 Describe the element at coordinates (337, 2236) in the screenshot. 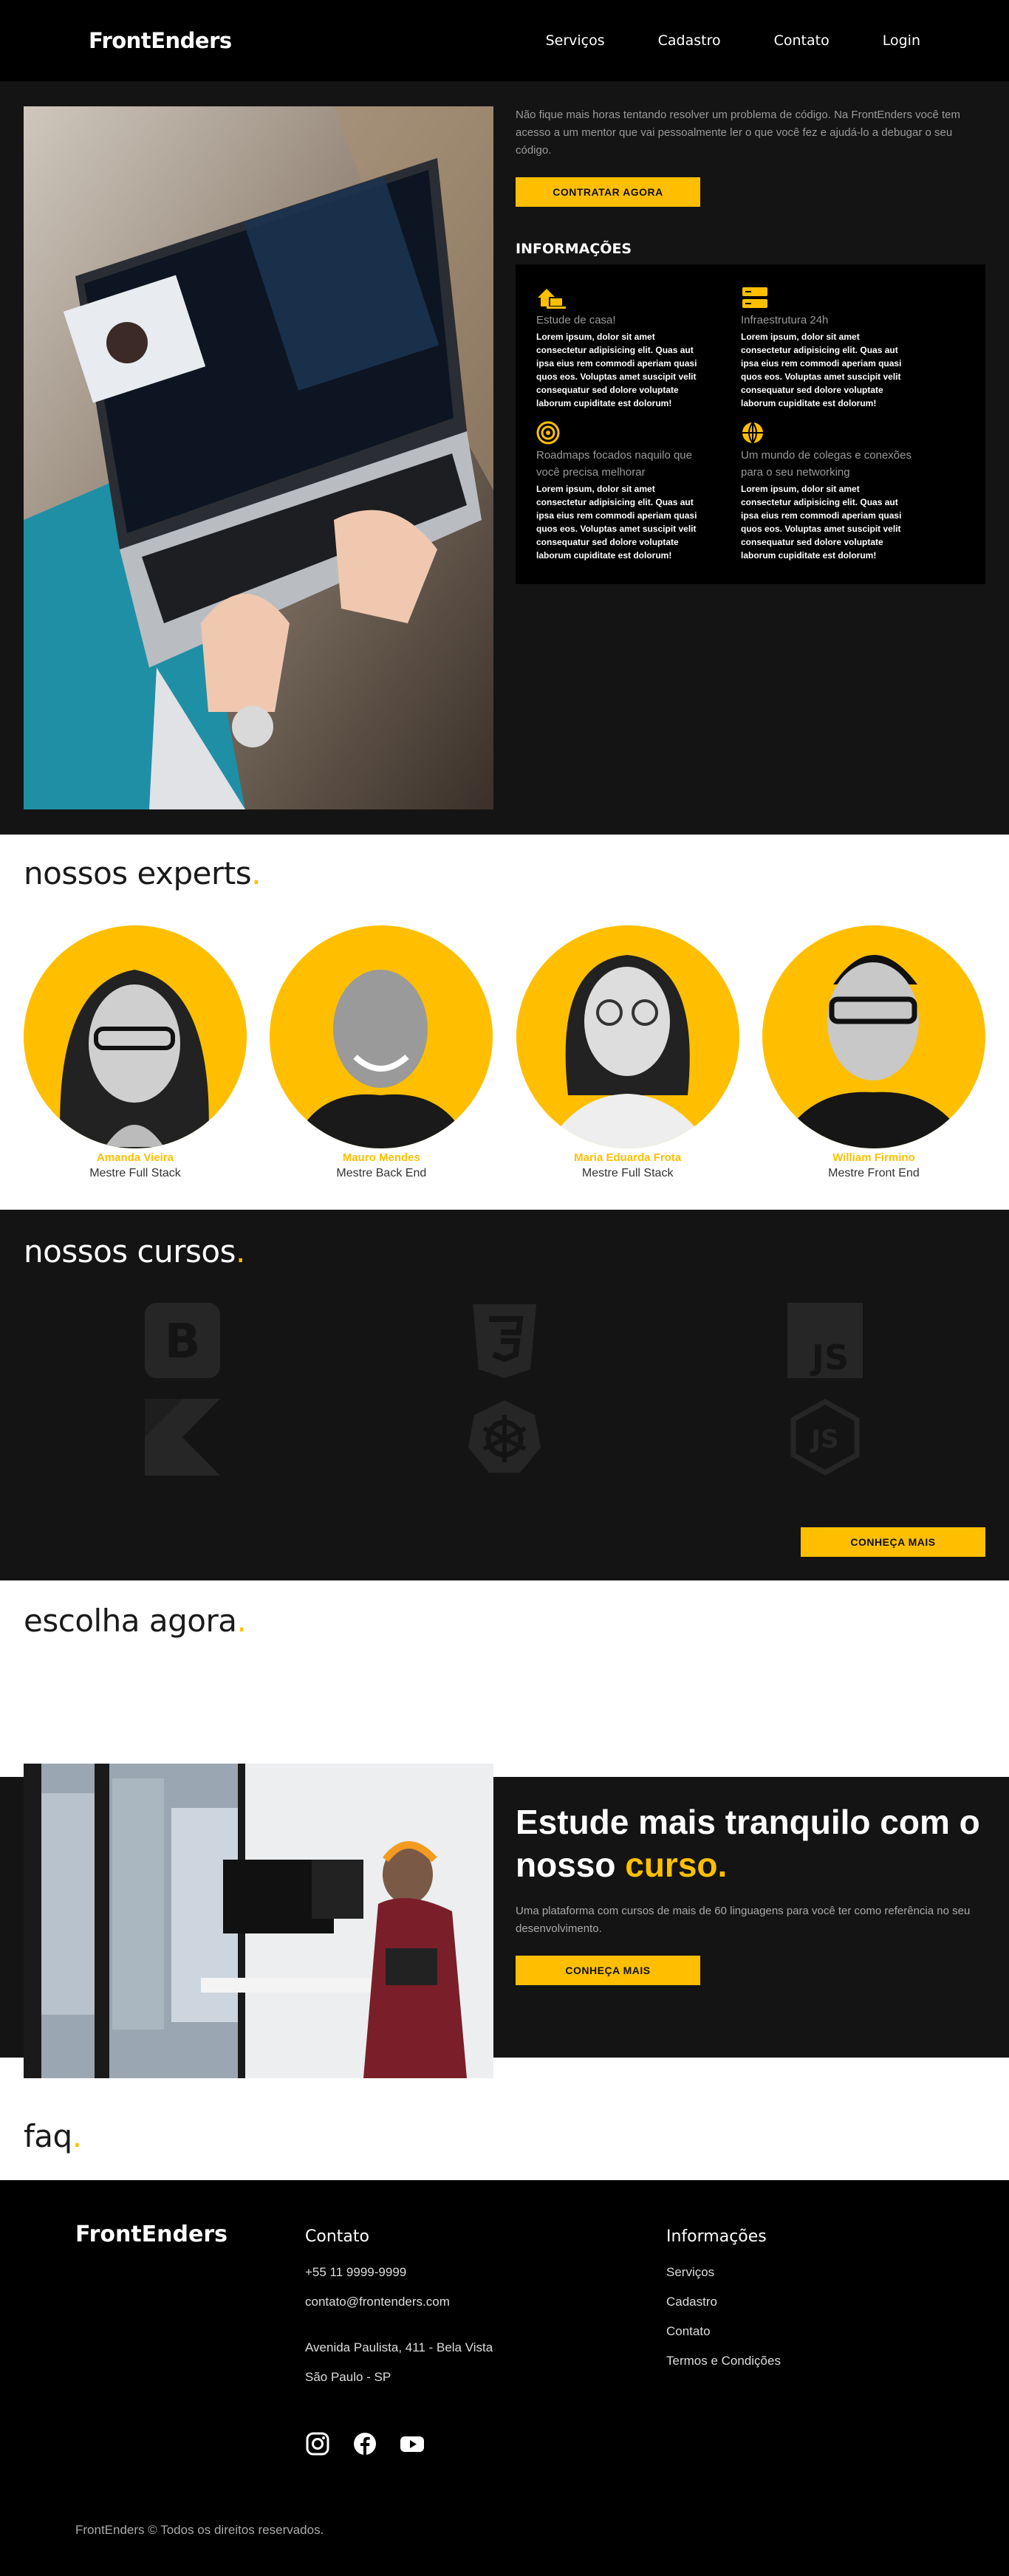

I see `footer-contact-title: Contato` at that location.